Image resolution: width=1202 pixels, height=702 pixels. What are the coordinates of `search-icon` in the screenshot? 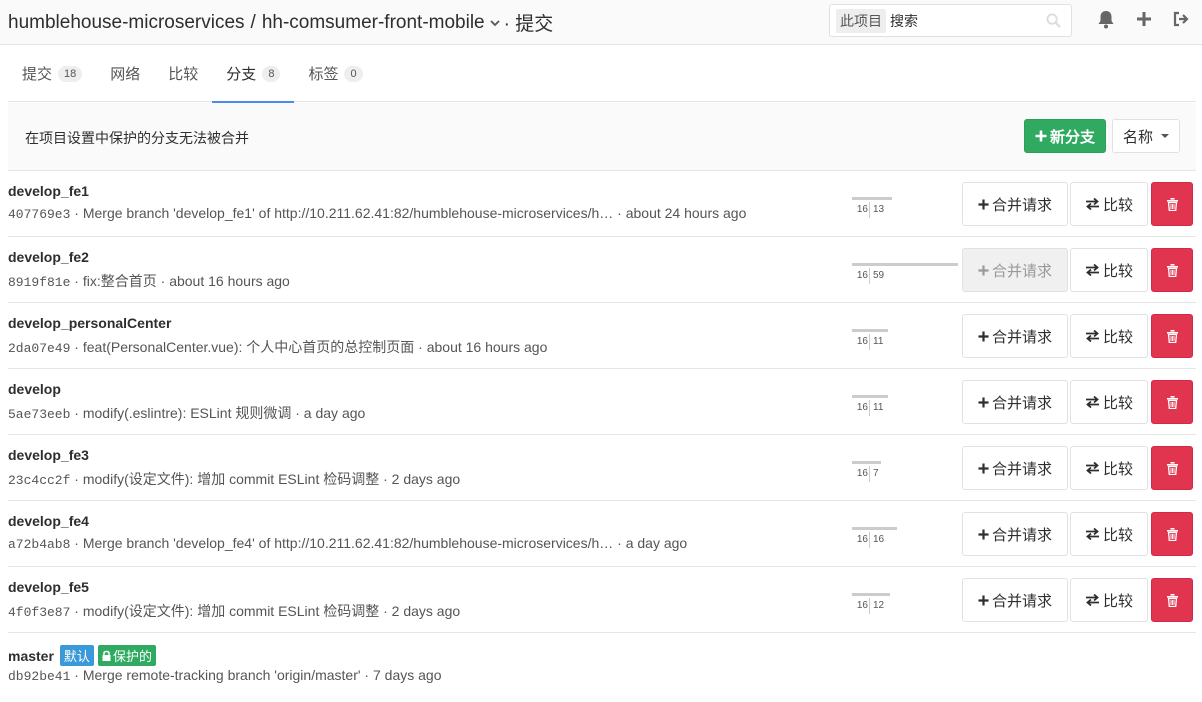 It's located at (1053, 22).